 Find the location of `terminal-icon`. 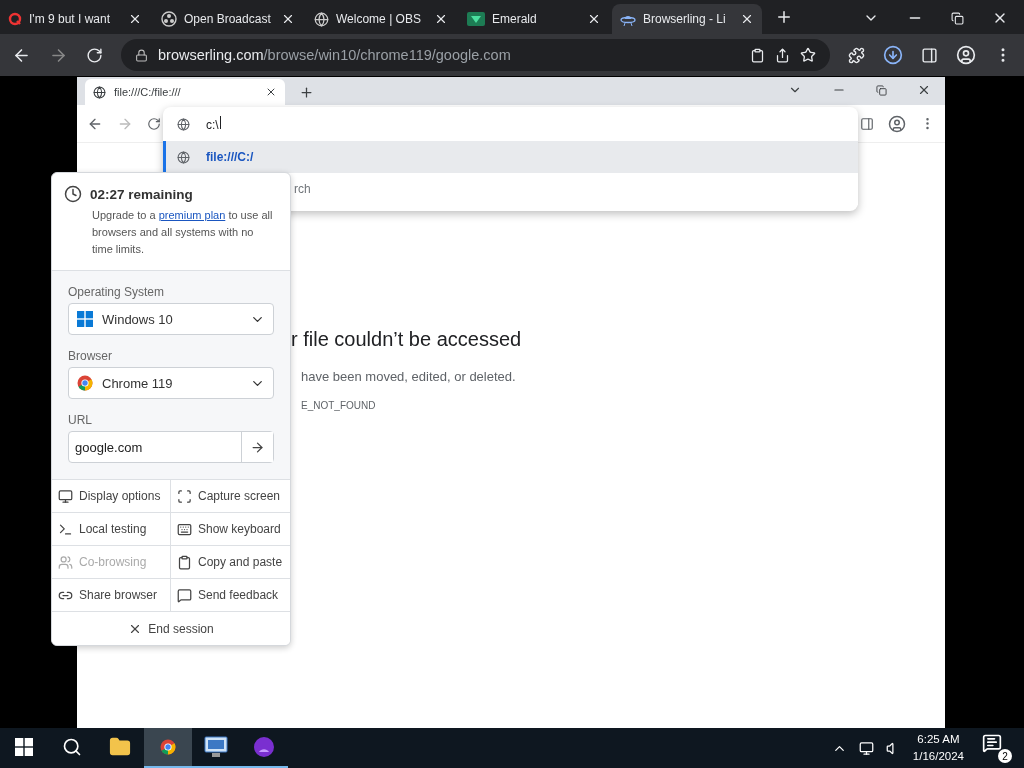

terminal-icon is located at coordinates (65, 529).